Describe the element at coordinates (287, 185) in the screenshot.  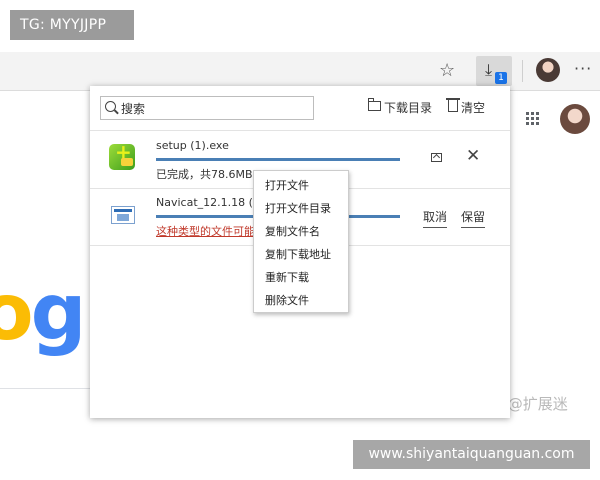
I see `menu-item-open-file: 打开文件` at that location.